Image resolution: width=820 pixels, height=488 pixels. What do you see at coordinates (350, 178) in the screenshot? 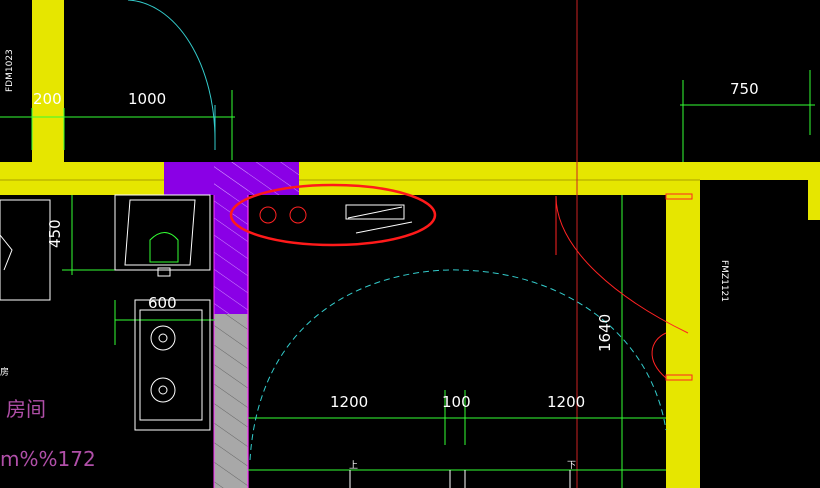
I see `wall-horizontal-main` at bounding box center [350, 178].